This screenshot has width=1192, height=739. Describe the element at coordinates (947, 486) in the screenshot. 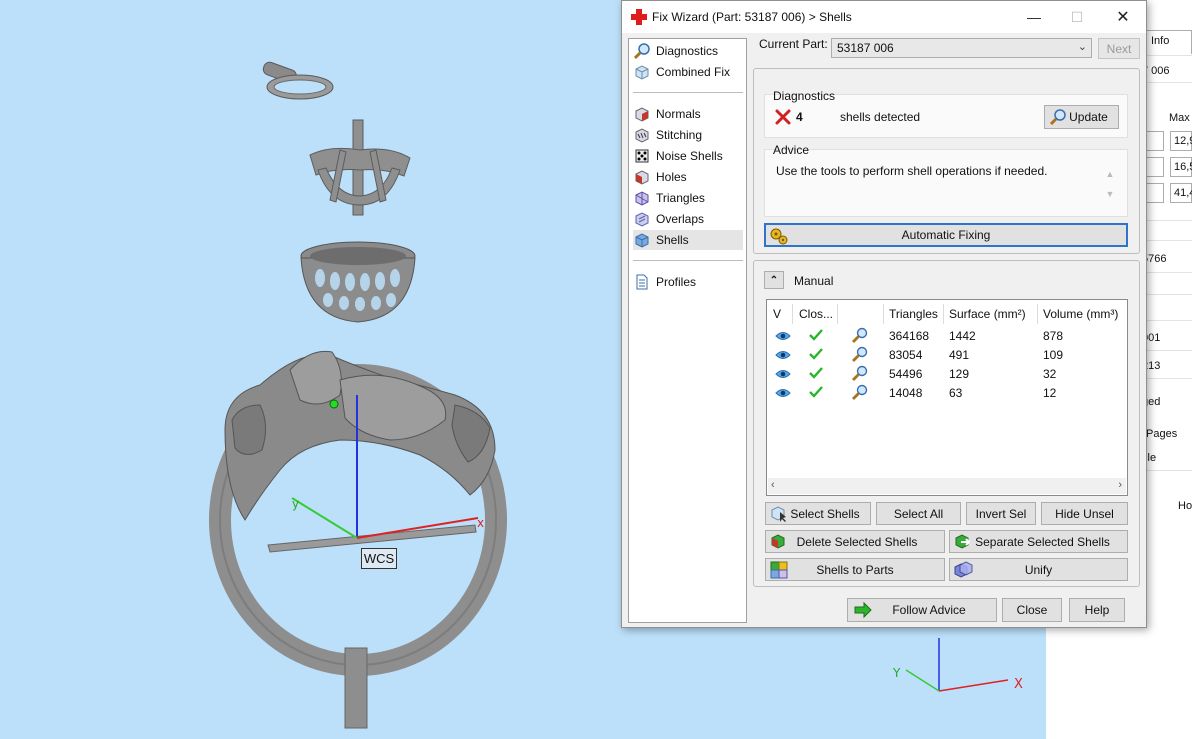

I see `table-horizontal-scrollbar: ‹ ›` at that location.